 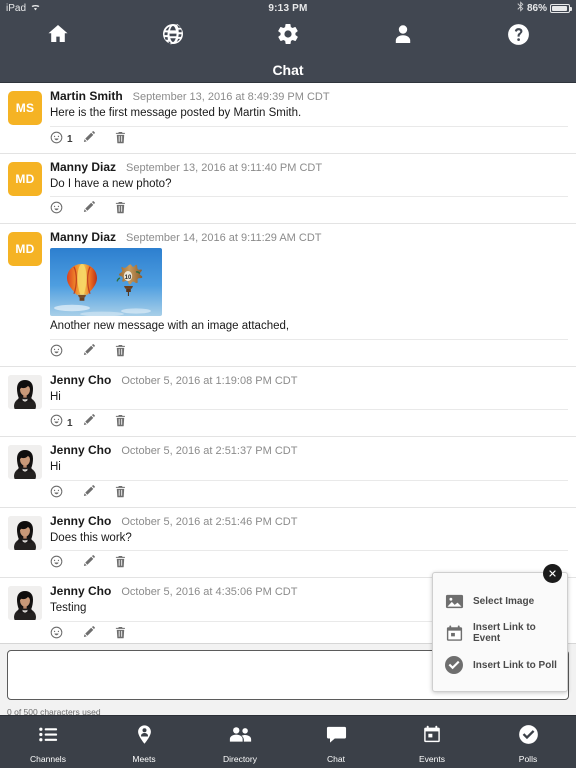 I want to click on tab-directory: Directory, so click(x=240, y=742).